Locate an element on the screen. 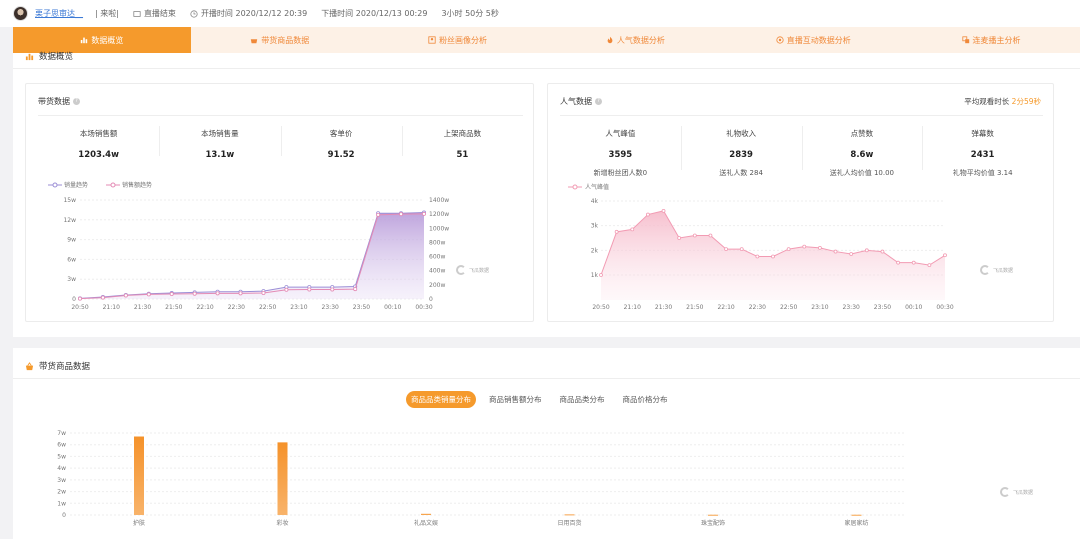 Image resolution: width=1080 pixels, height=539 pixels. y-tick: 1k is located at coordinates (595, 275).